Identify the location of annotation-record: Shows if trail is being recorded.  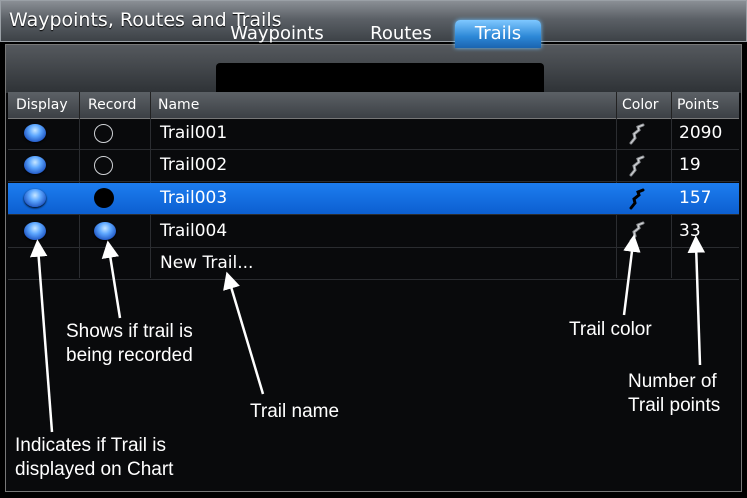
(129, 343).